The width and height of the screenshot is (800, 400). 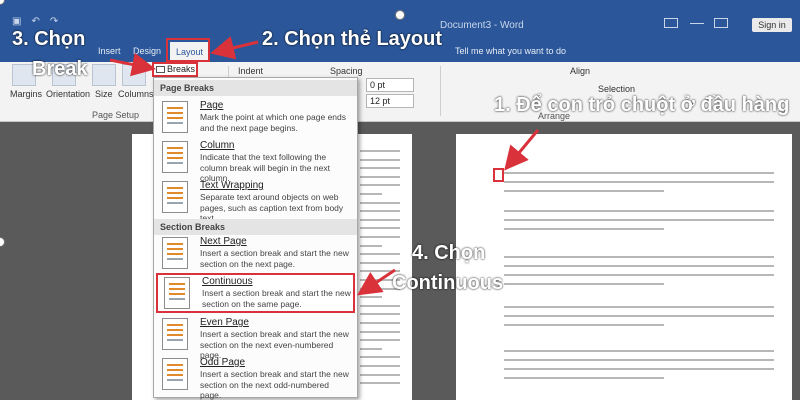 What do you see at coordinates (227, 281) in the screenshot?
I see `menu-item-title: Continuous` at bounding box center [227, 281].